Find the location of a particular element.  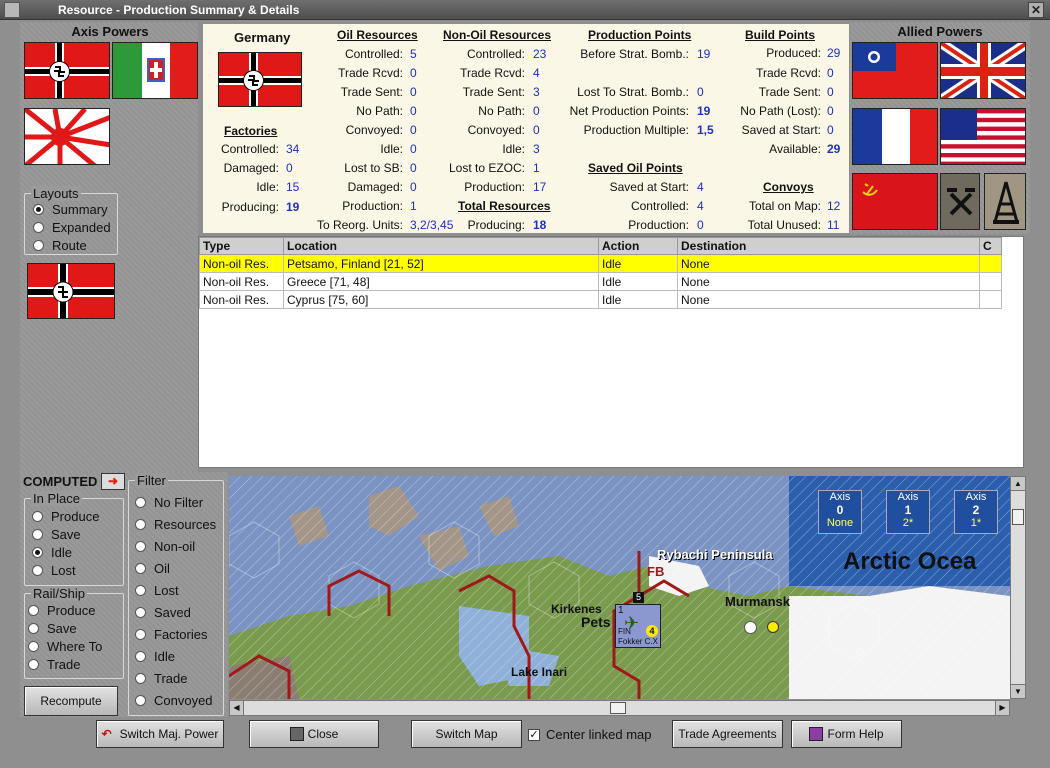

murmansk-city-icon is located at coordinates (773, 627).